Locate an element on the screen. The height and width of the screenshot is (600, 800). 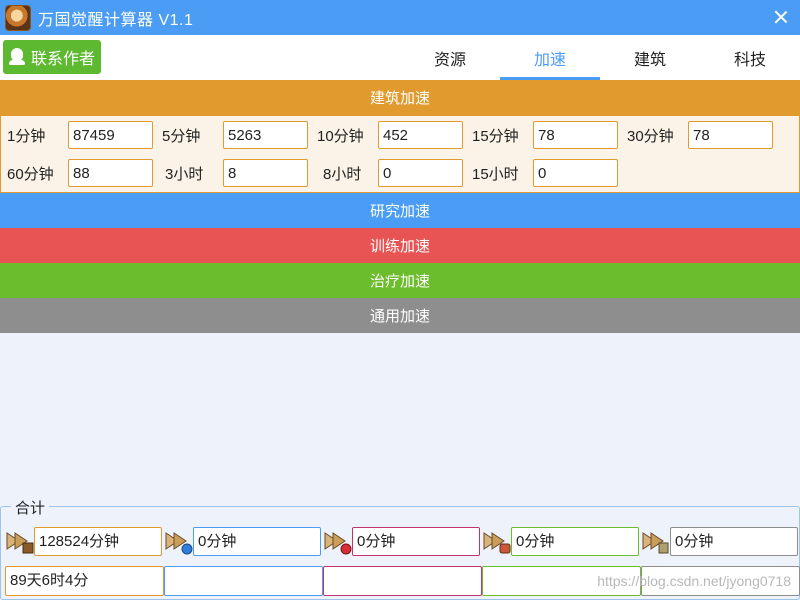
field-15hour: 15小时 is located at coordinates (545, 173).